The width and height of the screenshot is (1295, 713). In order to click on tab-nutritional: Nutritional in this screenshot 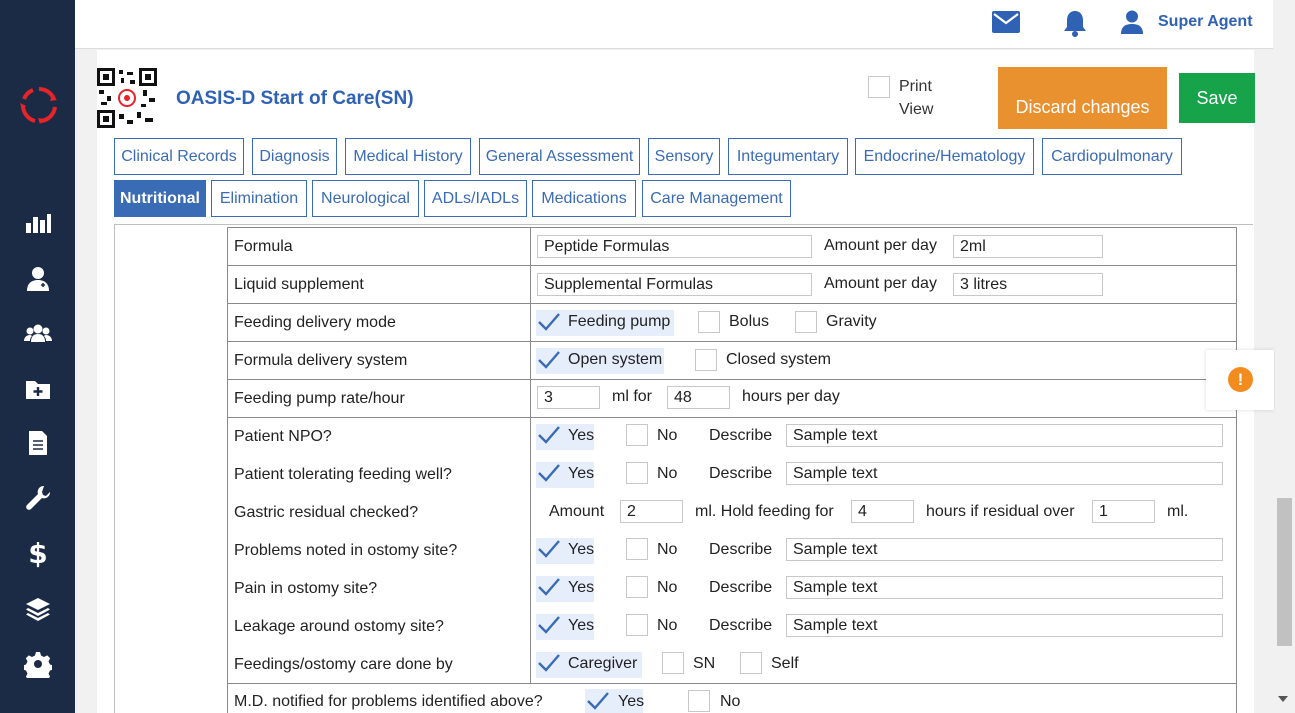, I will do `click(160, 198)`.